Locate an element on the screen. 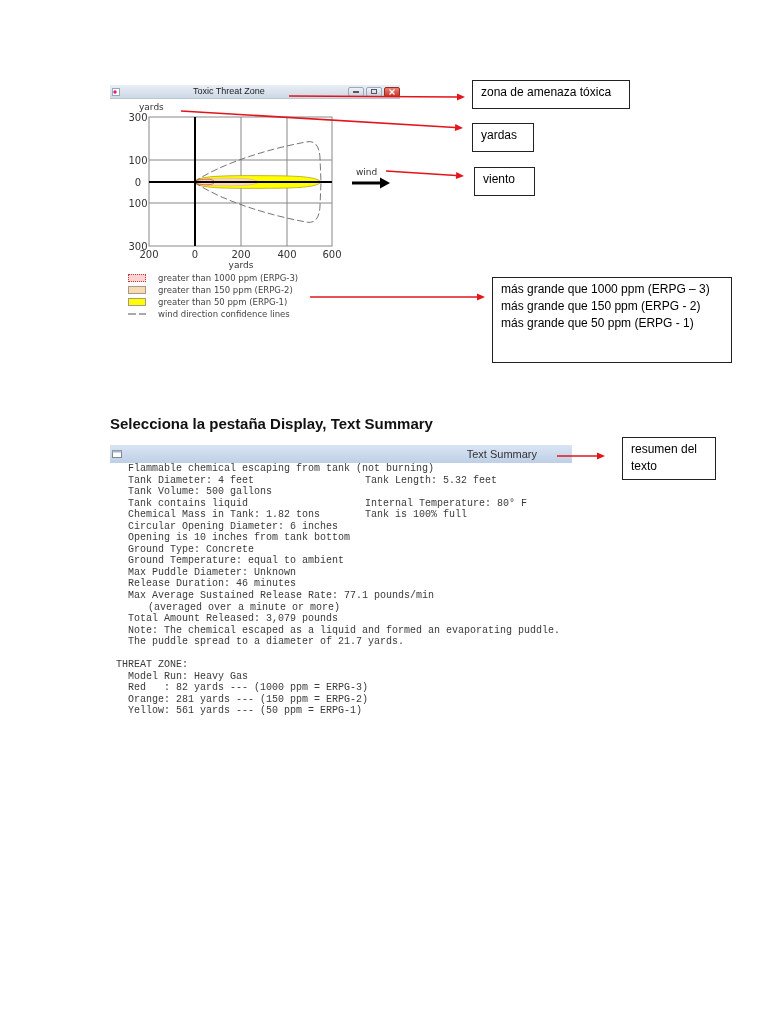 The image size is (768, 1024). maximize-icon is located at coordinates (374, 91).